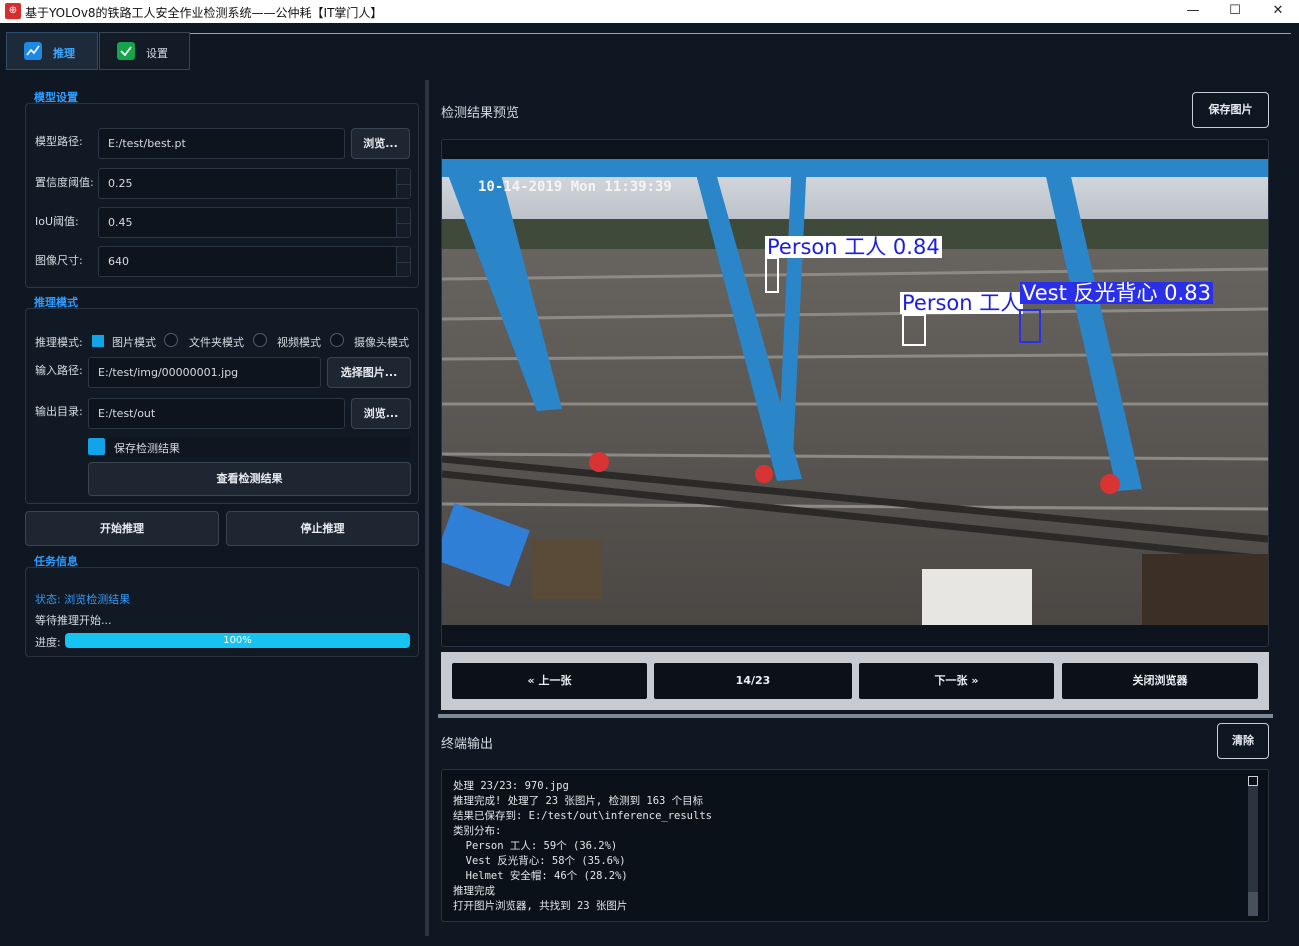 The width and height of the screenshot is (1299, 946). Describe the element at coordinates (853, 247) in the screenshot. I see `detection-label-person-1: Person 工人 0.84` at that location.